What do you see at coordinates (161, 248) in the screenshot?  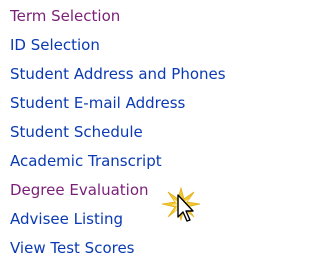 I see `list-item: View Test Scores` at bounding box center [161, 248].